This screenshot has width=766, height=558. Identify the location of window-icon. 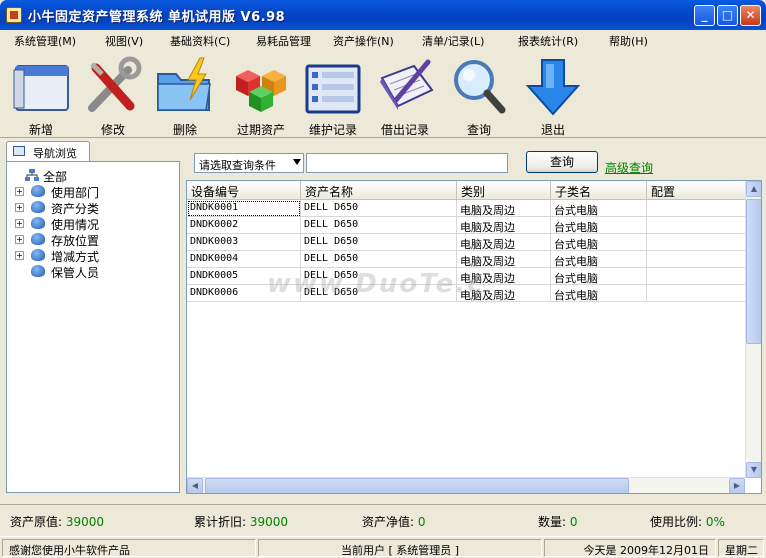
(19, 151).